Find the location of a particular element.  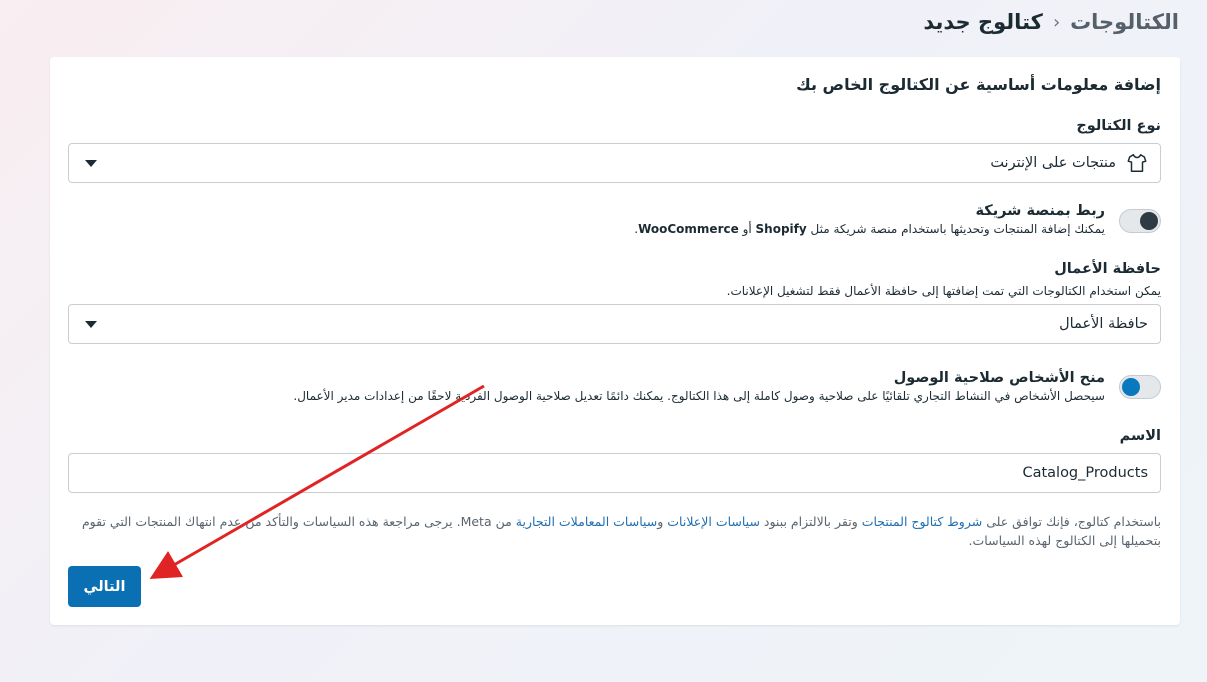

advertising-policies-link: سياسات الإعلانات is located at coordinates (713, 521).